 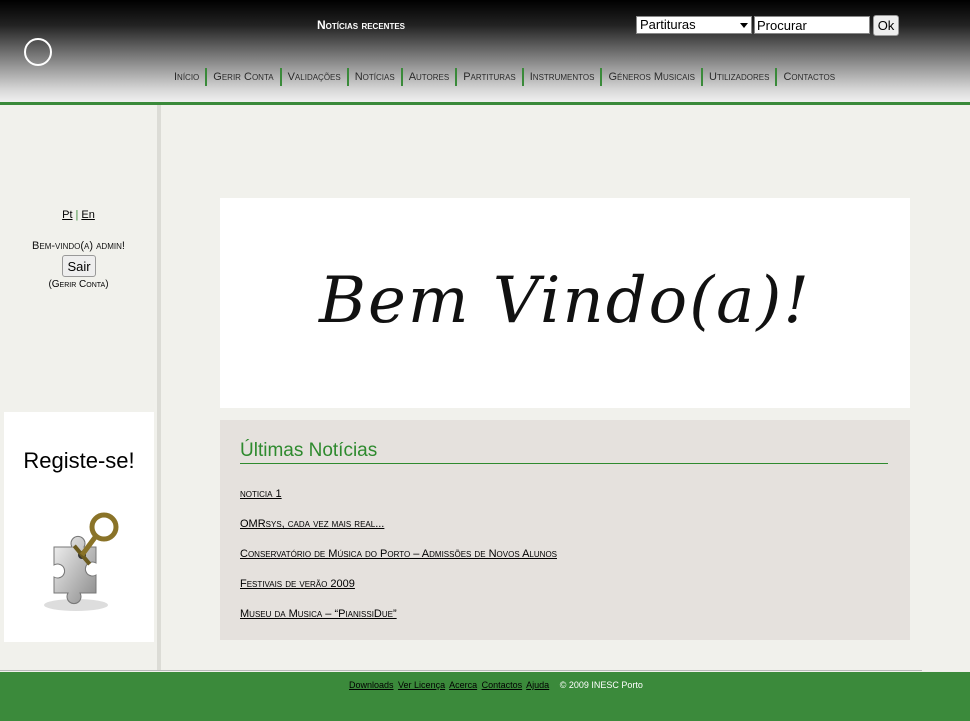 What do you see at coordinates (601, 685) in the screenshot?
I see `copyright-text: © 2009 INESC Porto` at bounding box center [601, 685].